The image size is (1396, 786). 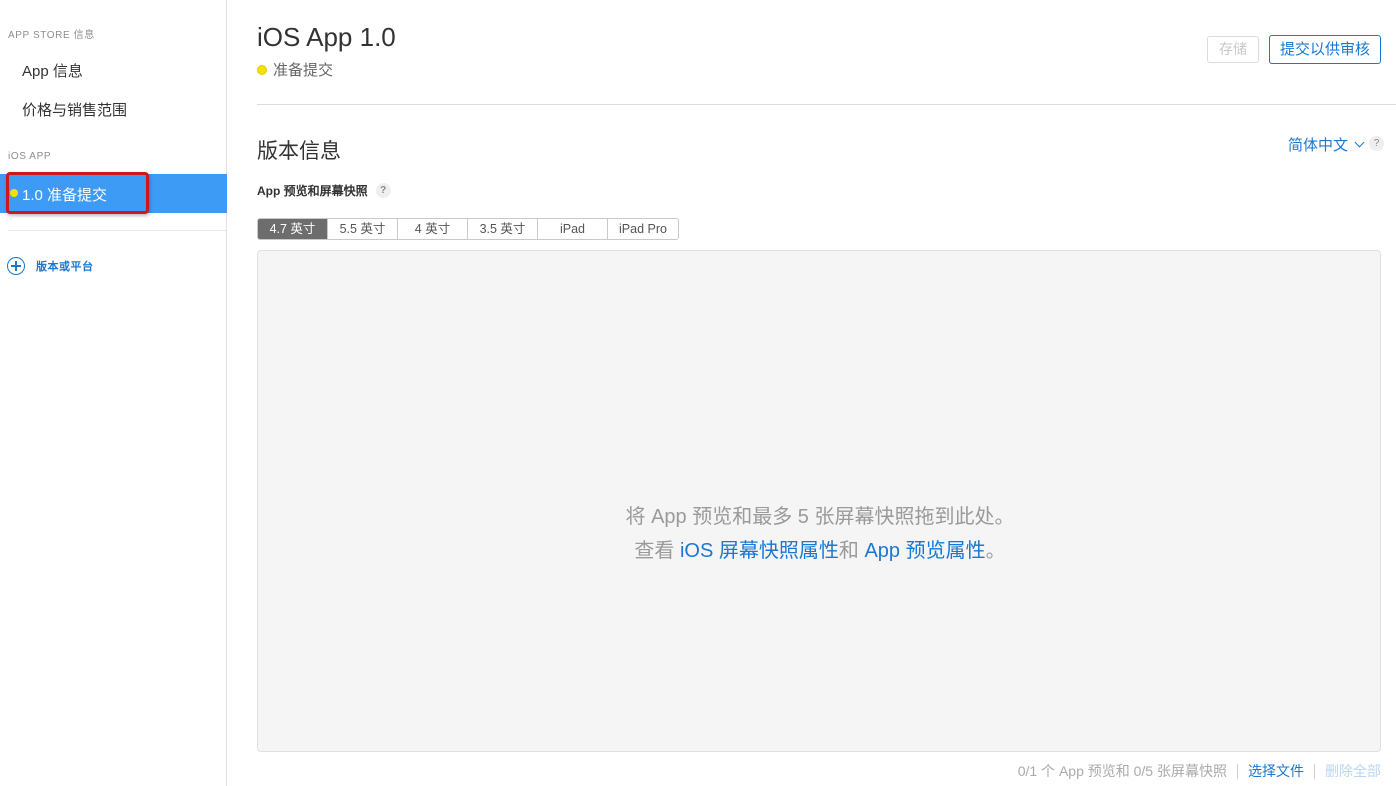 What do you see at coordinates (924, 551) in the screenshot?
I see `app-preview-attributes-link: App 预览属性` at bounding box center [924, 551].